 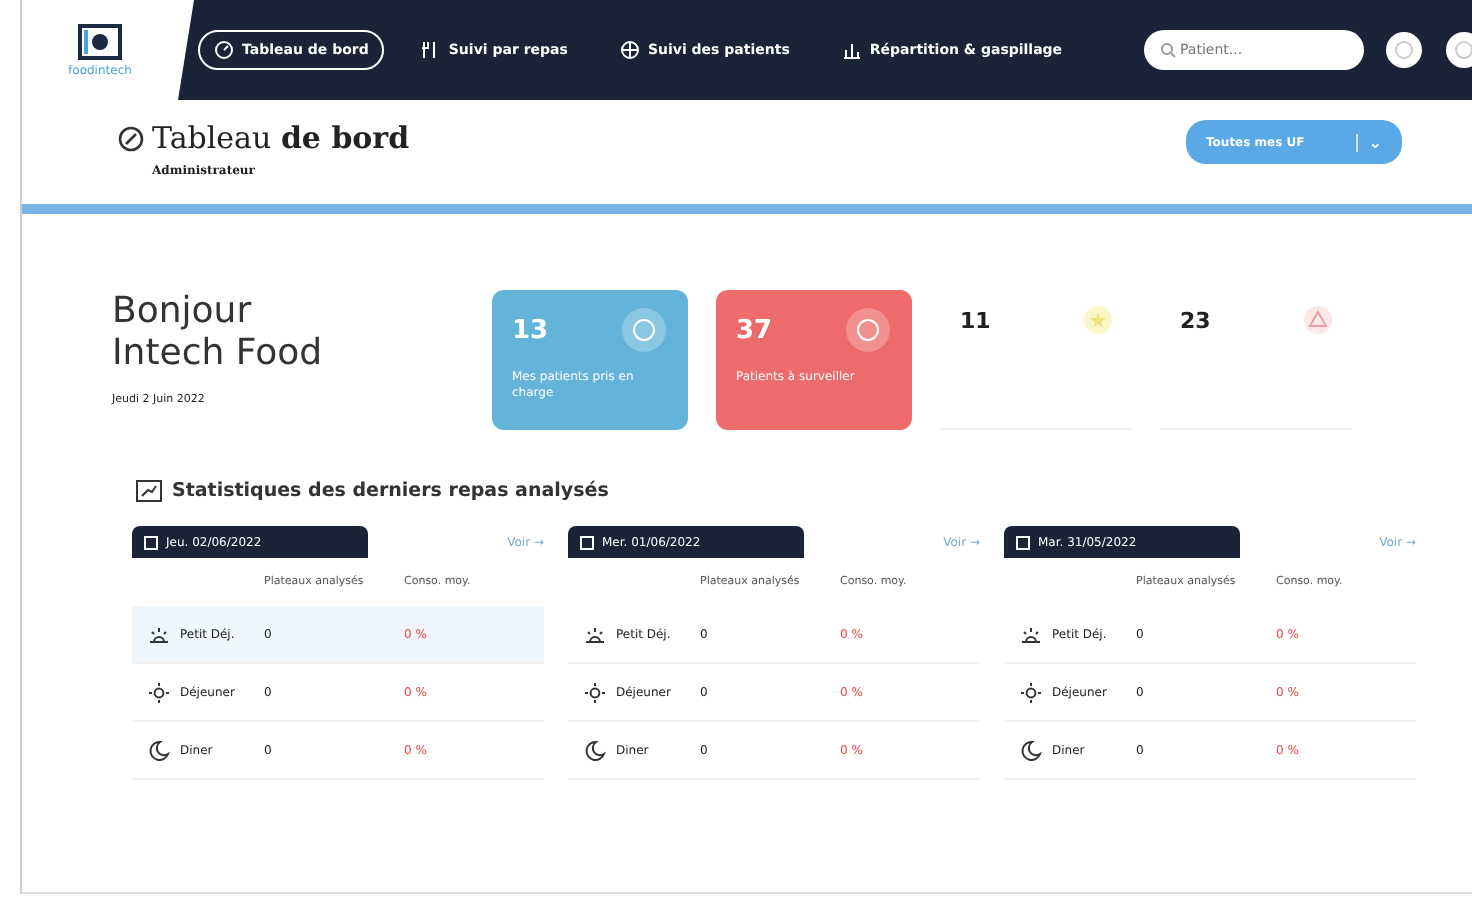 What do you see at coordinates (1098, 320) in the screenshot?
I see `star-icon` at bounding box center [1098, 320].